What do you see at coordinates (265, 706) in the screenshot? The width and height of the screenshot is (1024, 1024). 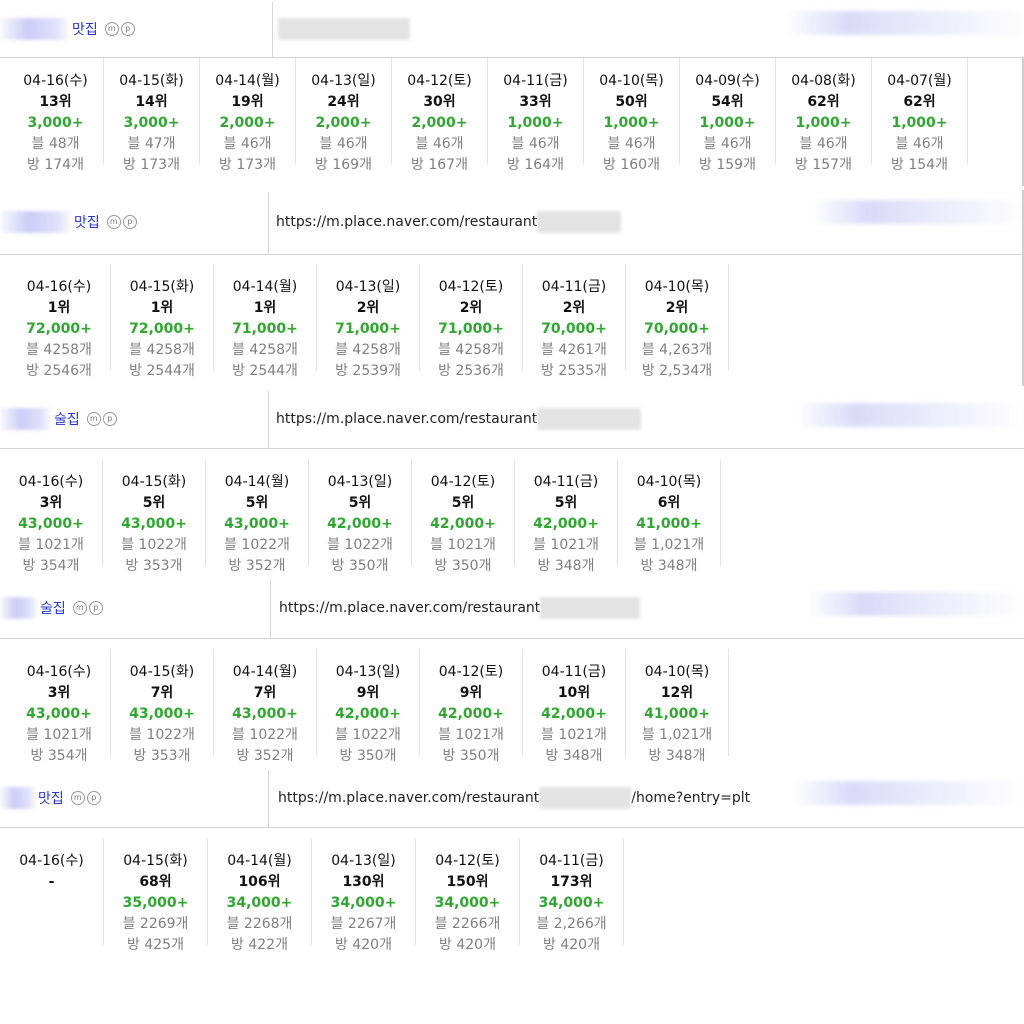 I see `day-column: 04-14(월) 7위 43,000+ 블 1022개 방 352개` at bounding box center [265, 706].